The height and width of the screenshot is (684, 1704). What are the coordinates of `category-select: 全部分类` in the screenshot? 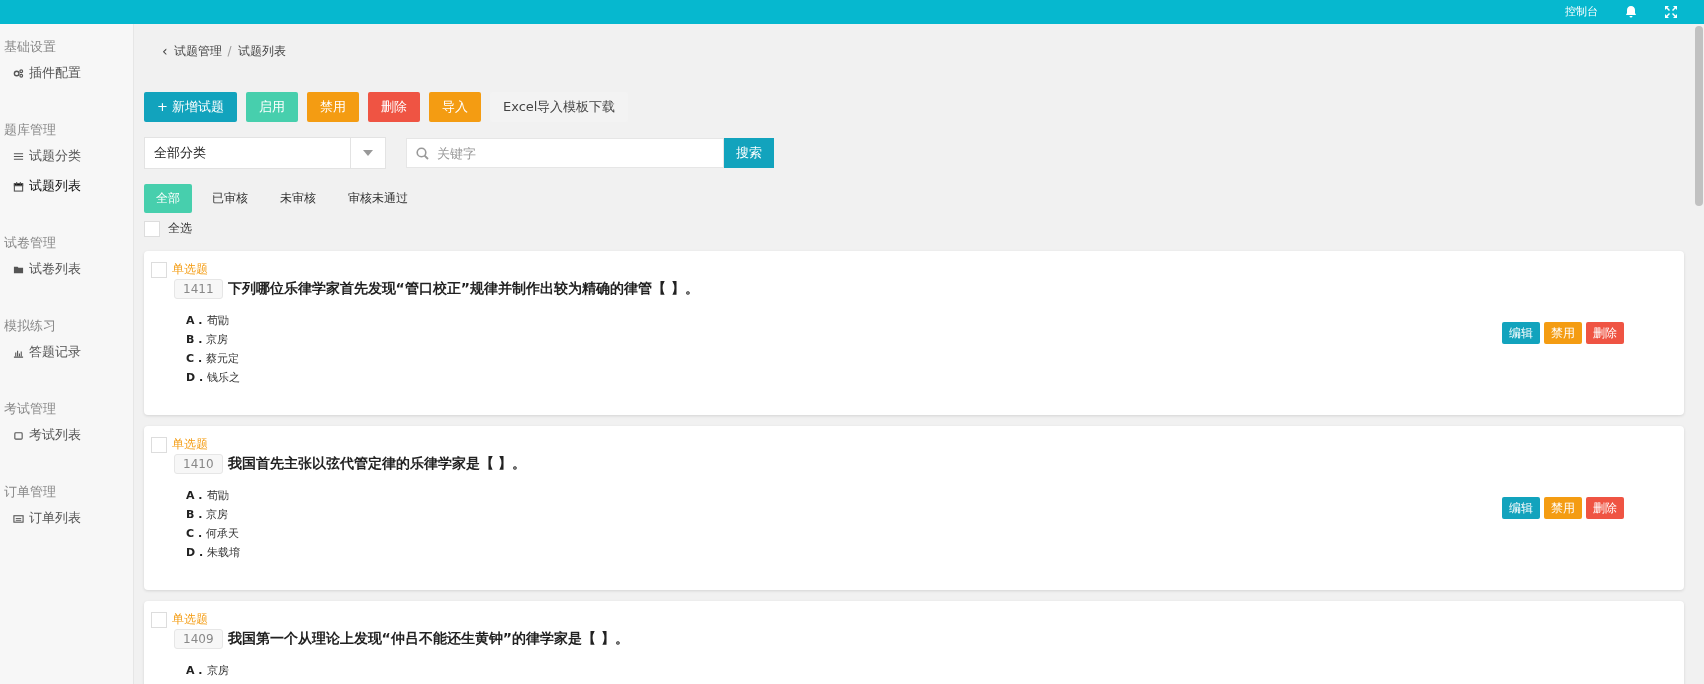 It's located at (265, 153).